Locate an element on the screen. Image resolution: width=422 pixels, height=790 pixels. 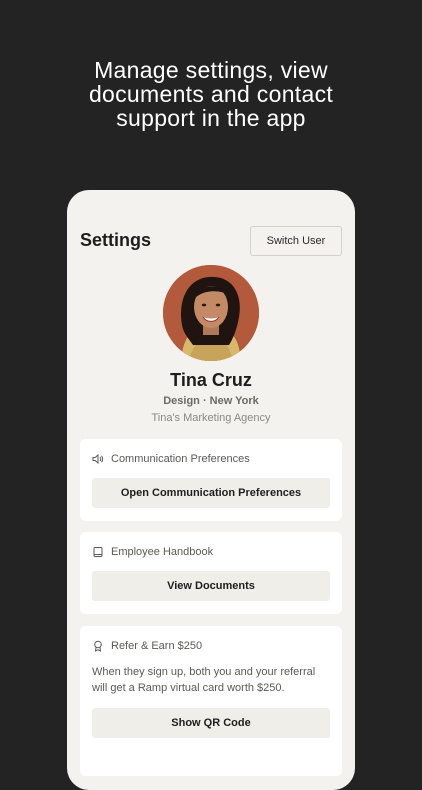
badge-icon is located at coordinates (98, 646).